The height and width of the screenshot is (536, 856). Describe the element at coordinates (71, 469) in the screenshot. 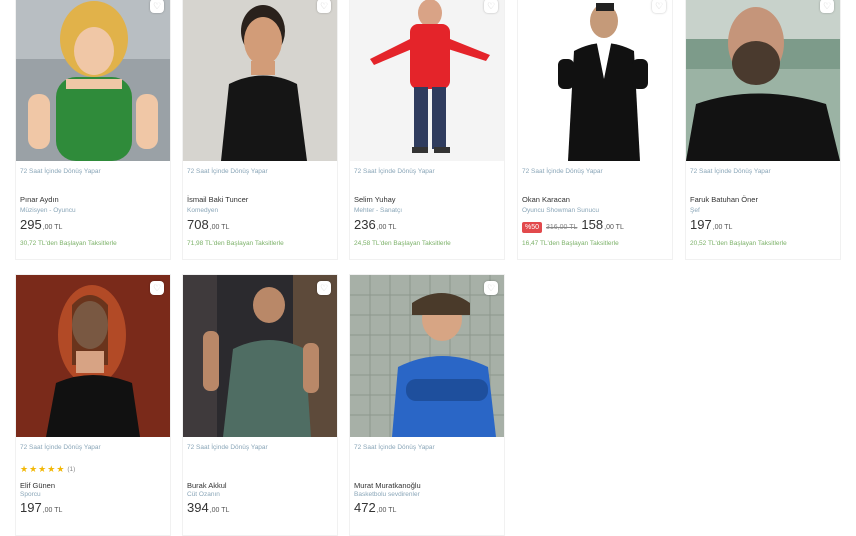

I see `rating-count: (1)` at that location.